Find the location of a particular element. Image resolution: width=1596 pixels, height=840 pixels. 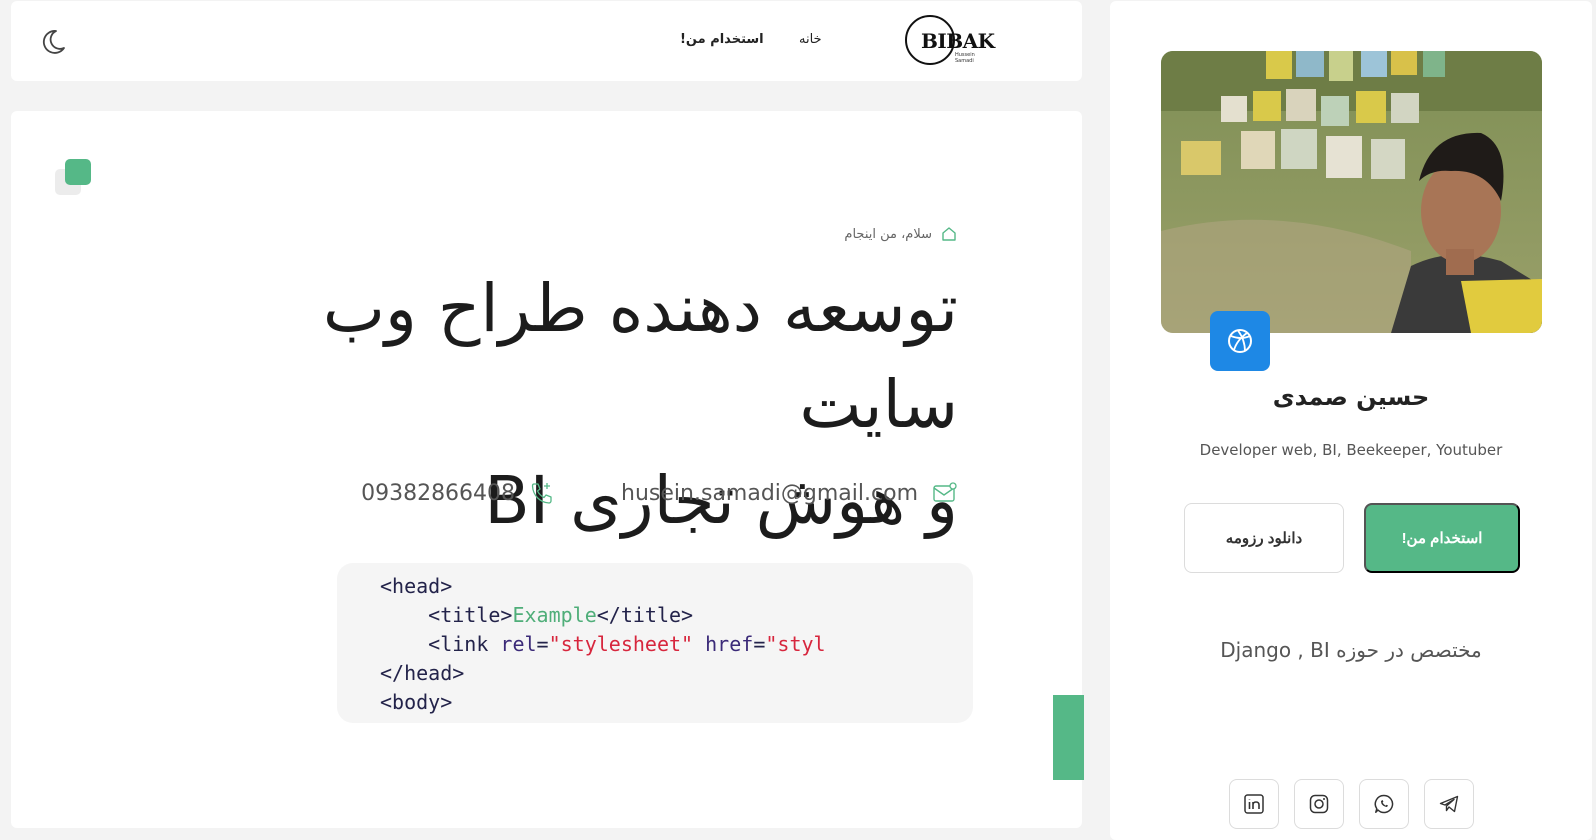

logo-subtext: Hussein Samadi is located at coordinates (965, 58).